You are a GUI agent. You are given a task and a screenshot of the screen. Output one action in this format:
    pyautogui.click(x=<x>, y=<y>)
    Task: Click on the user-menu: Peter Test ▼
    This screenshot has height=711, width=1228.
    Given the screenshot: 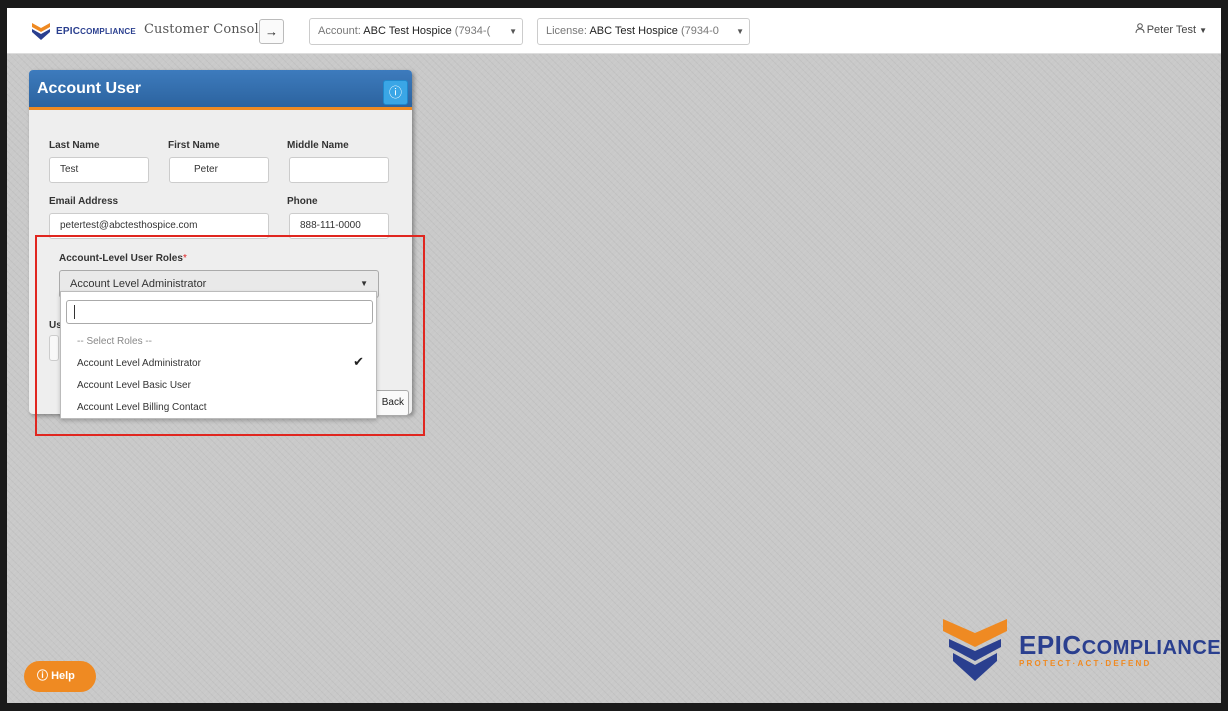 What is the action you would take?
    pyautogui.click(x=1171, y=29)
    